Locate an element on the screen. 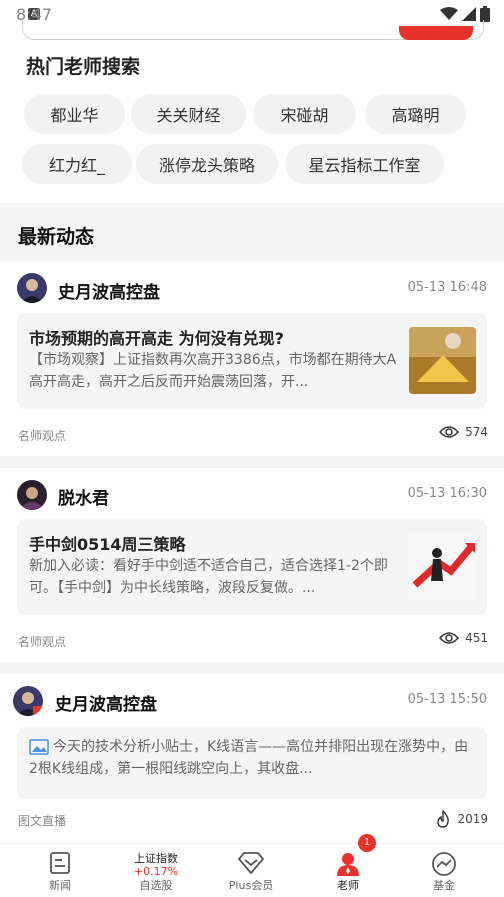 This screenshot has height=897, width=504. search-box is located at coordinates (253, 30).